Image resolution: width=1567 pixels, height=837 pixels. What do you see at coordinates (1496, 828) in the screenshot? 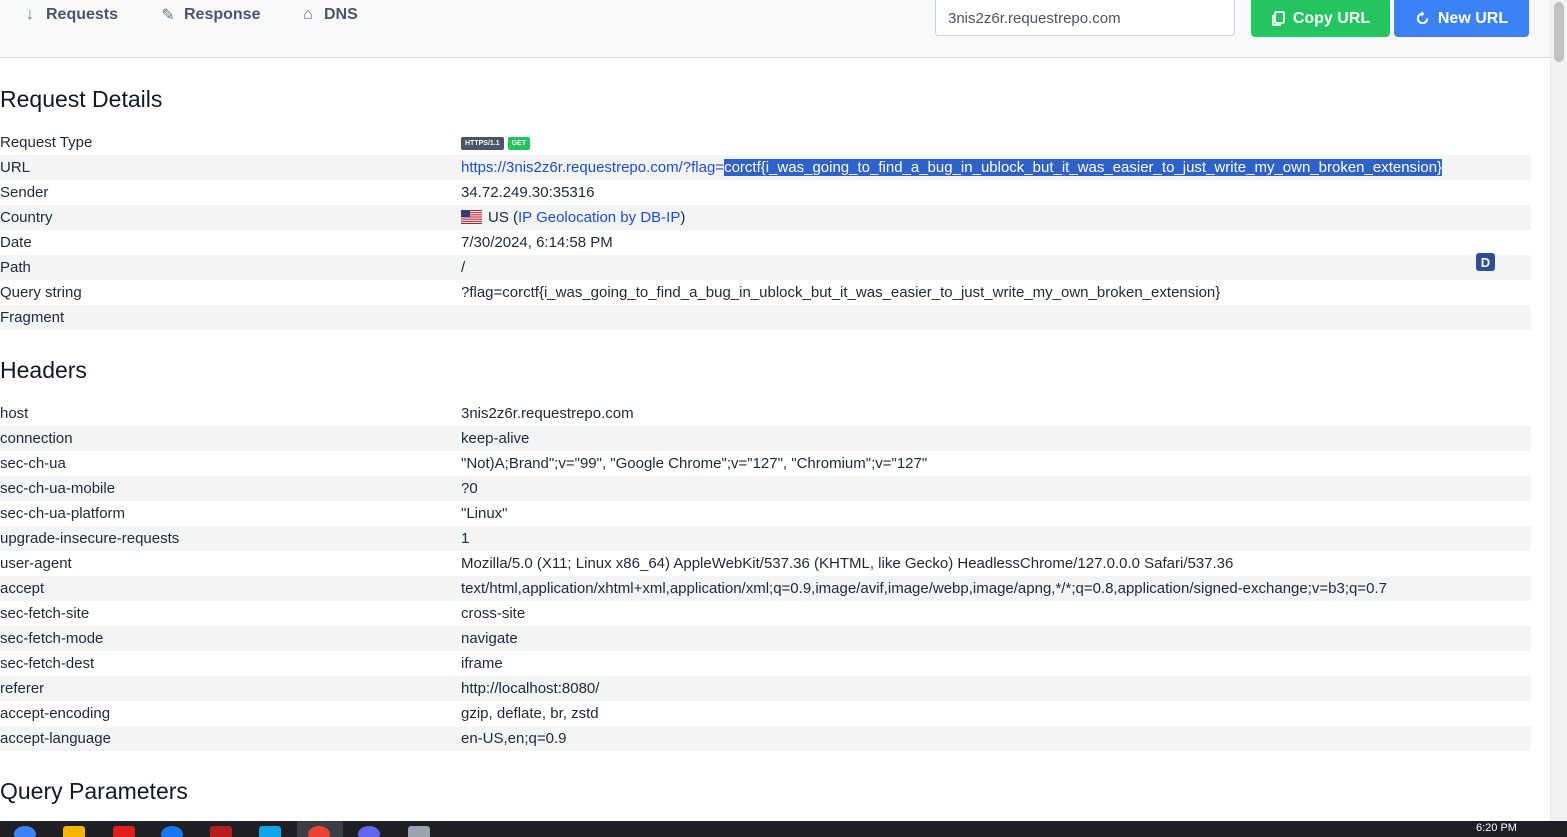
I see `taskbar-clock: 6:20 PM` at bounding box center [1496, 828].